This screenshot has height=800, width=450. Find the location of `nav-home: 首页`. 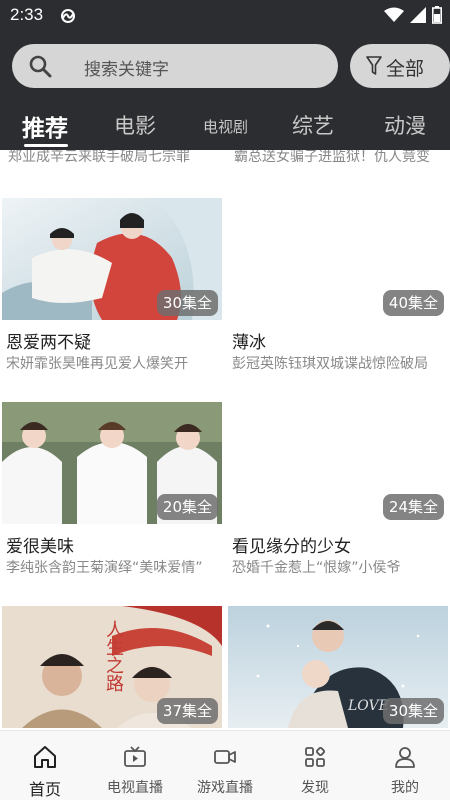

nav-home: 首页 is located at coordinates (45, 765).